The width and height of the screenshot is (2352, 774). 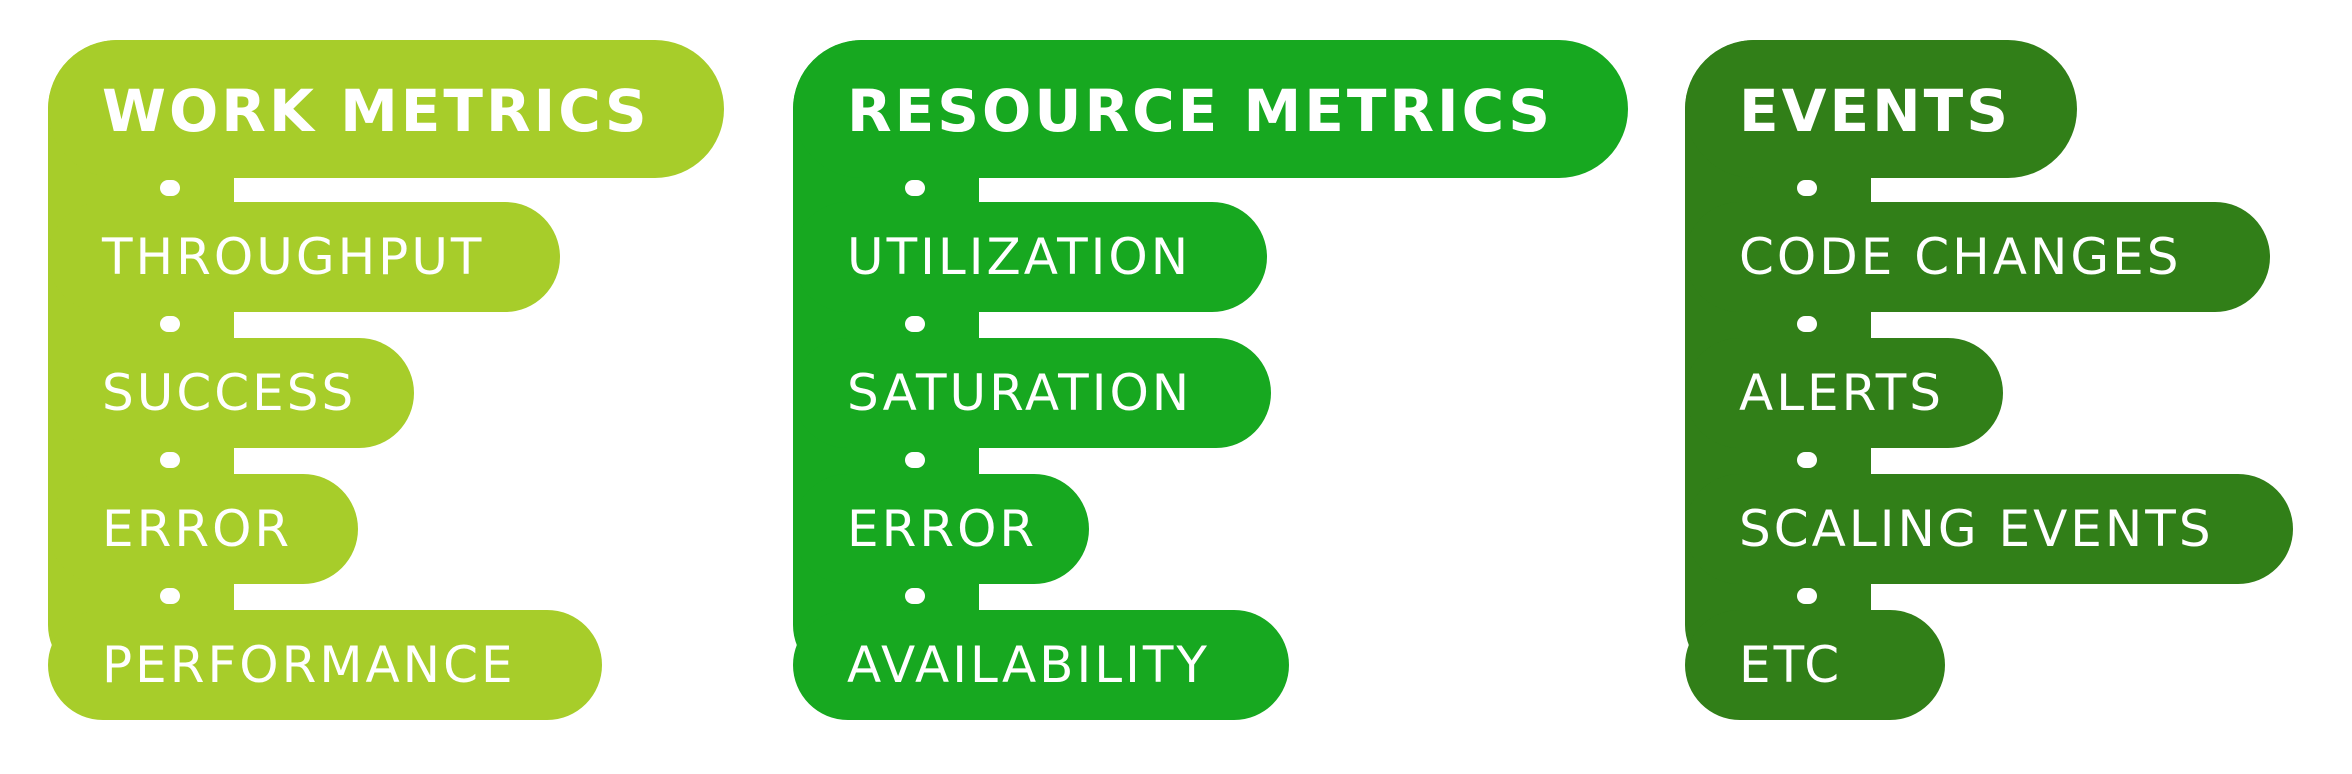 I want to click on work-metrics-item: SUCCESS, so click(x=231, y=393).